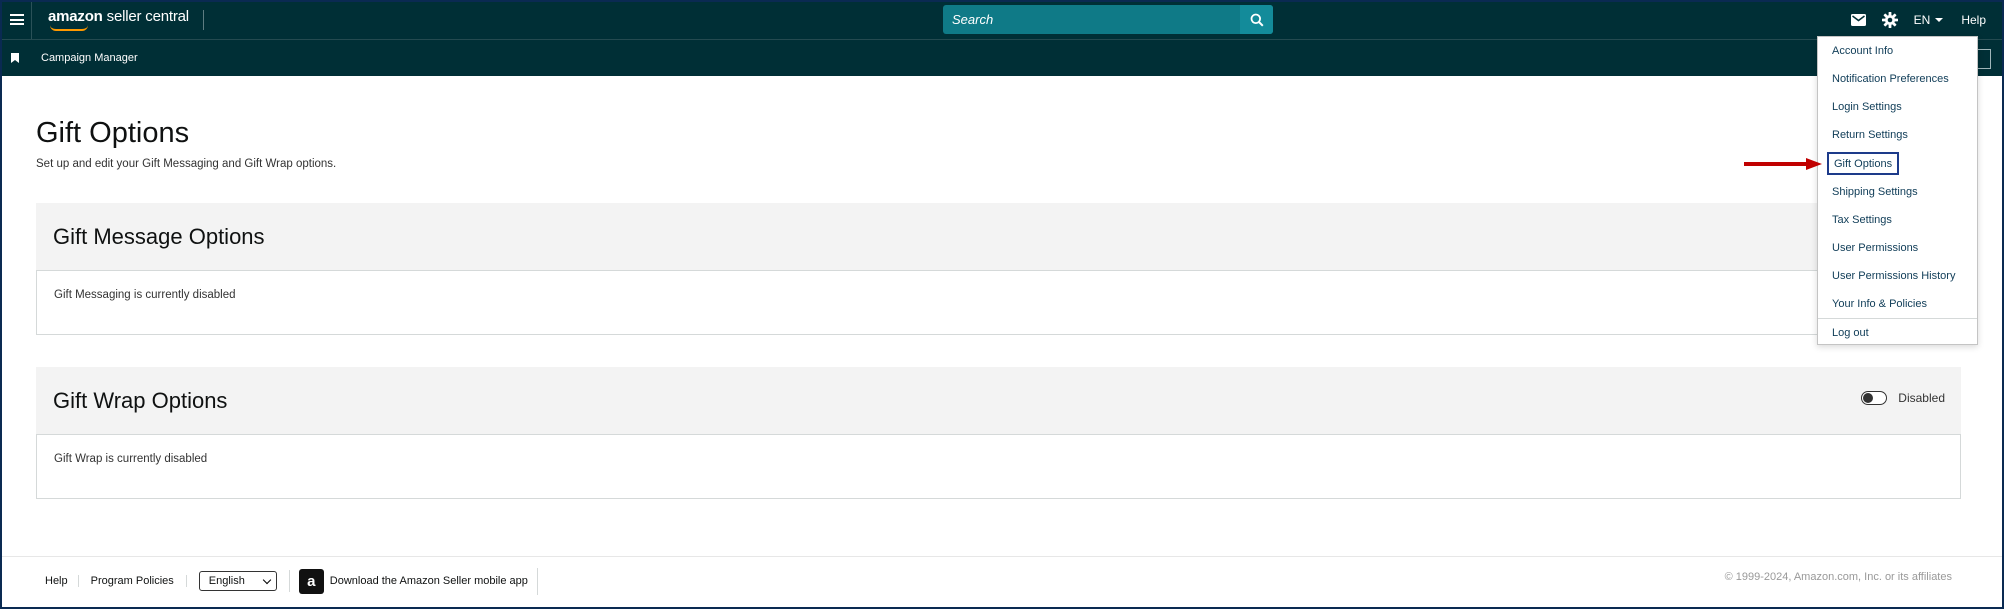  Describe the element at coordinates (15, 58) in the screenshot. I see `bookmark-icon` at that location.